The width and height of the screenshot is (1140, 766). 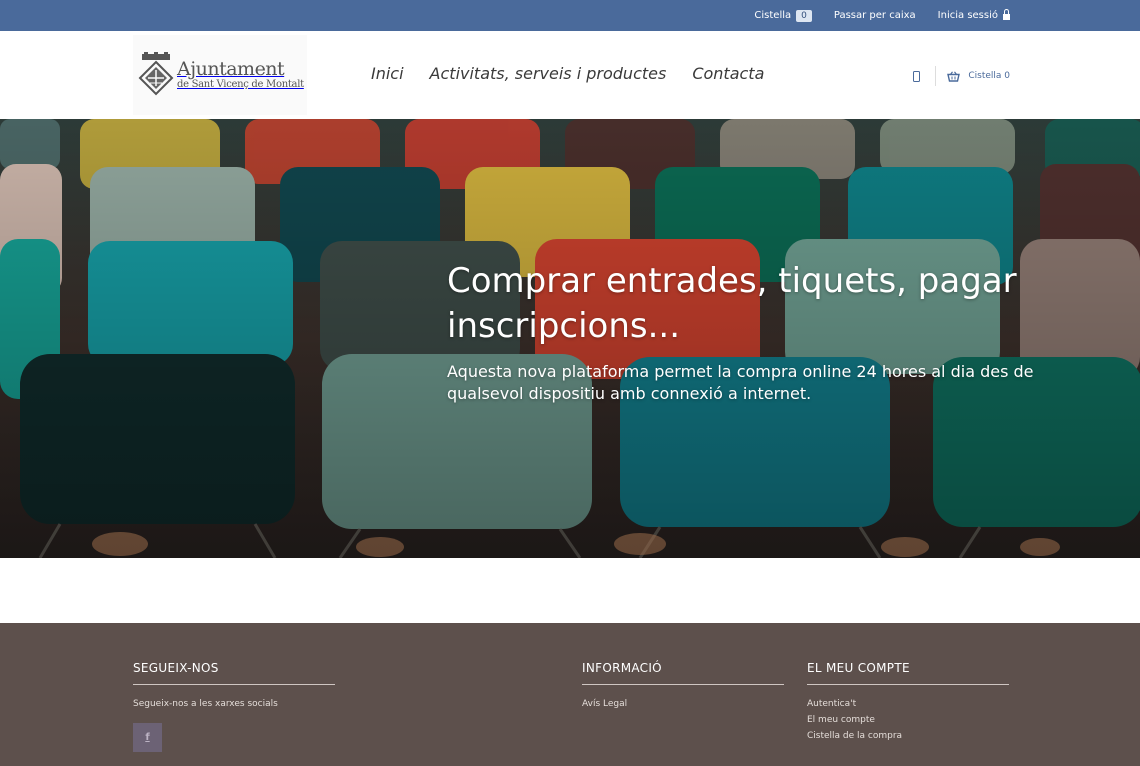 What do you see at coordinates (961, 76) in the screenshot?
I see `header-tools: Cistella 0` at bounding box center [961, 76].